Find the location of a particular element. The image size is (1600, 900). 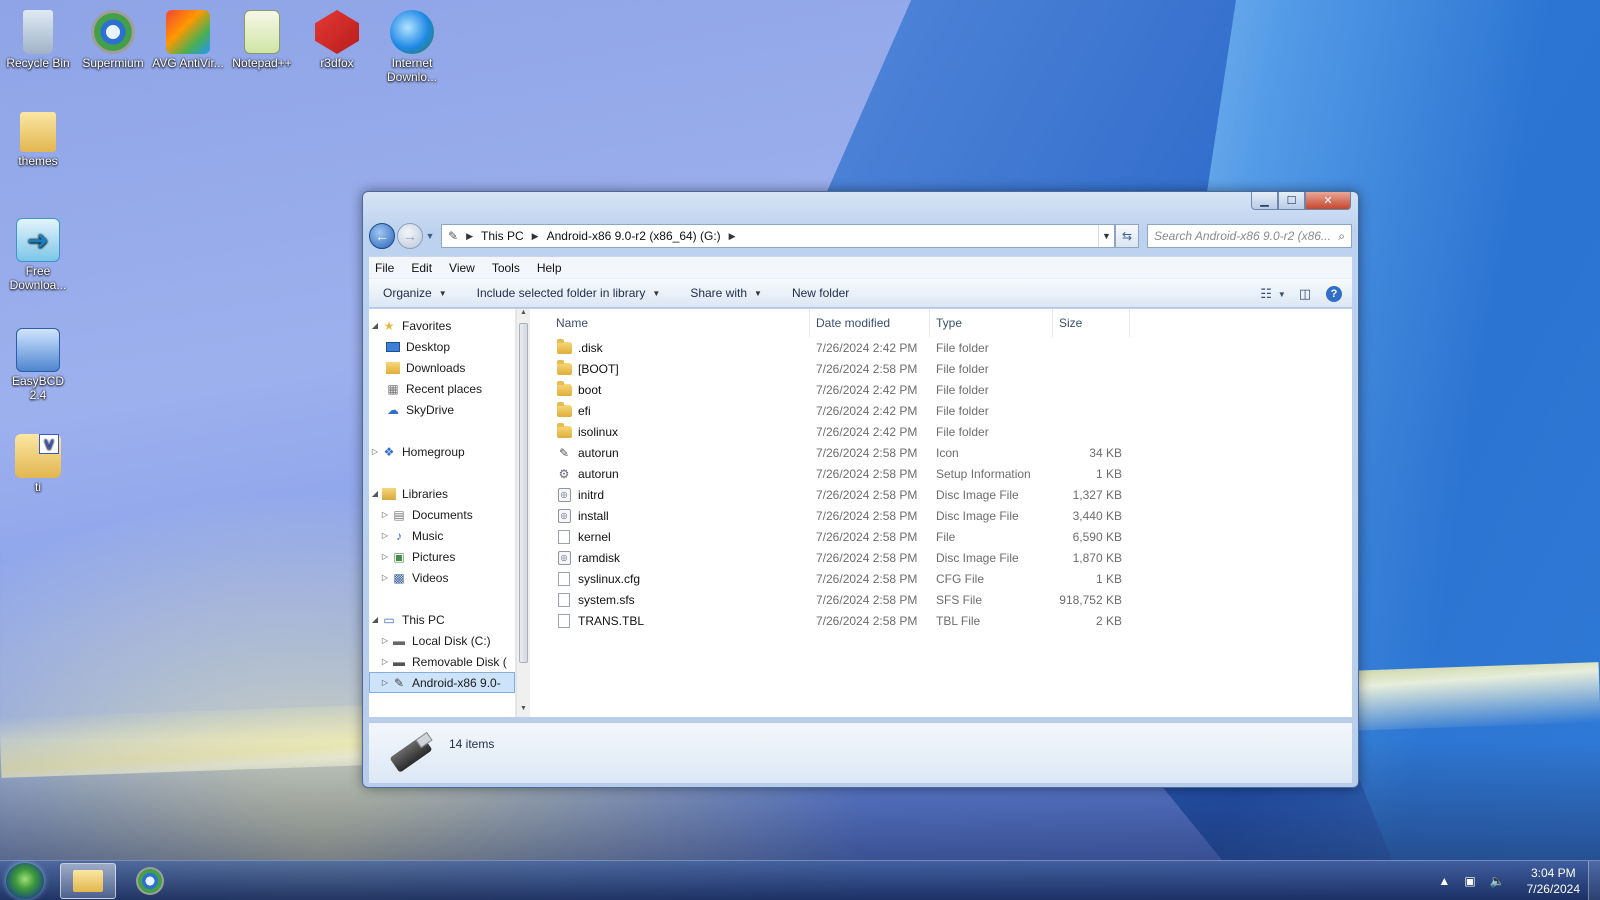

menu-file: File is located at coordinates (384, 268).